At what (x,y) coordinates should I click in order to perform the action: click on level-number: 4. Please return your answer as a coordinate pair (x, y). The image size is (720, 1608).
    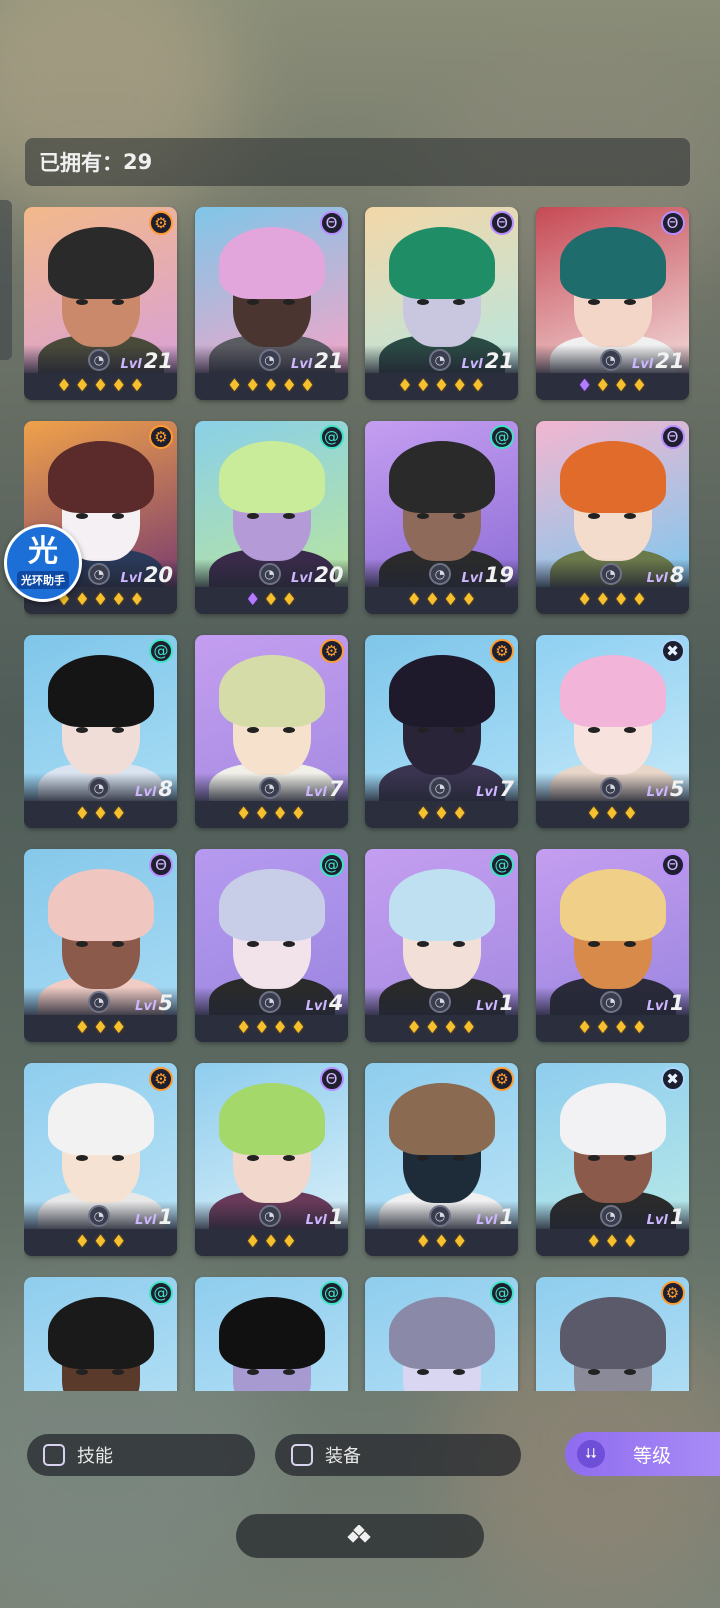
    Looking at the image, I should click on (336, 1003).